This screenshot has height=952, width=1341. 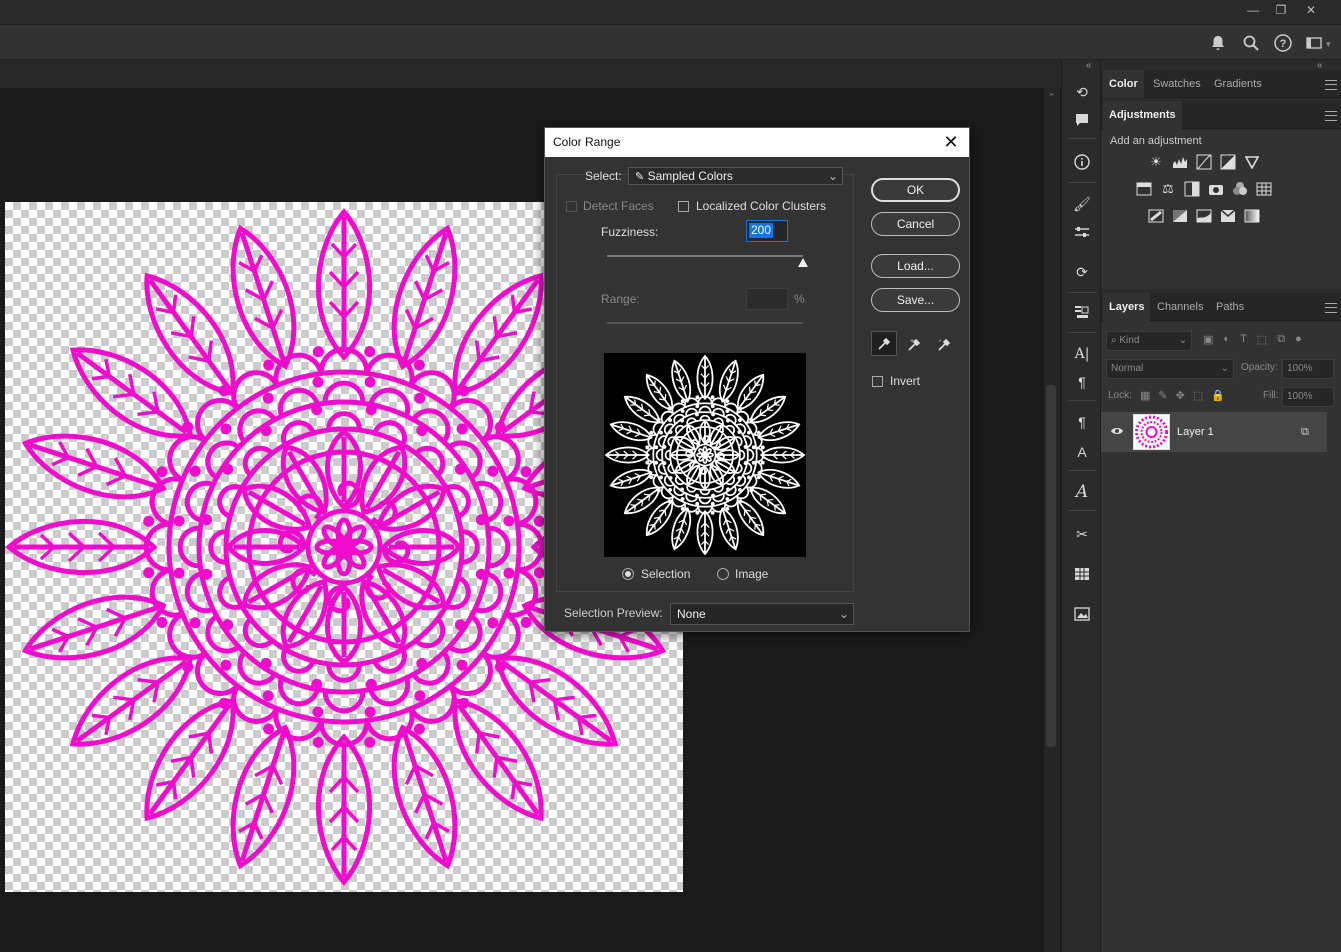 What do you see at coordinates (1180, 395) in the screenshot?
I see `lock-position-icon: ✥` at bounding box center [1180, 395].